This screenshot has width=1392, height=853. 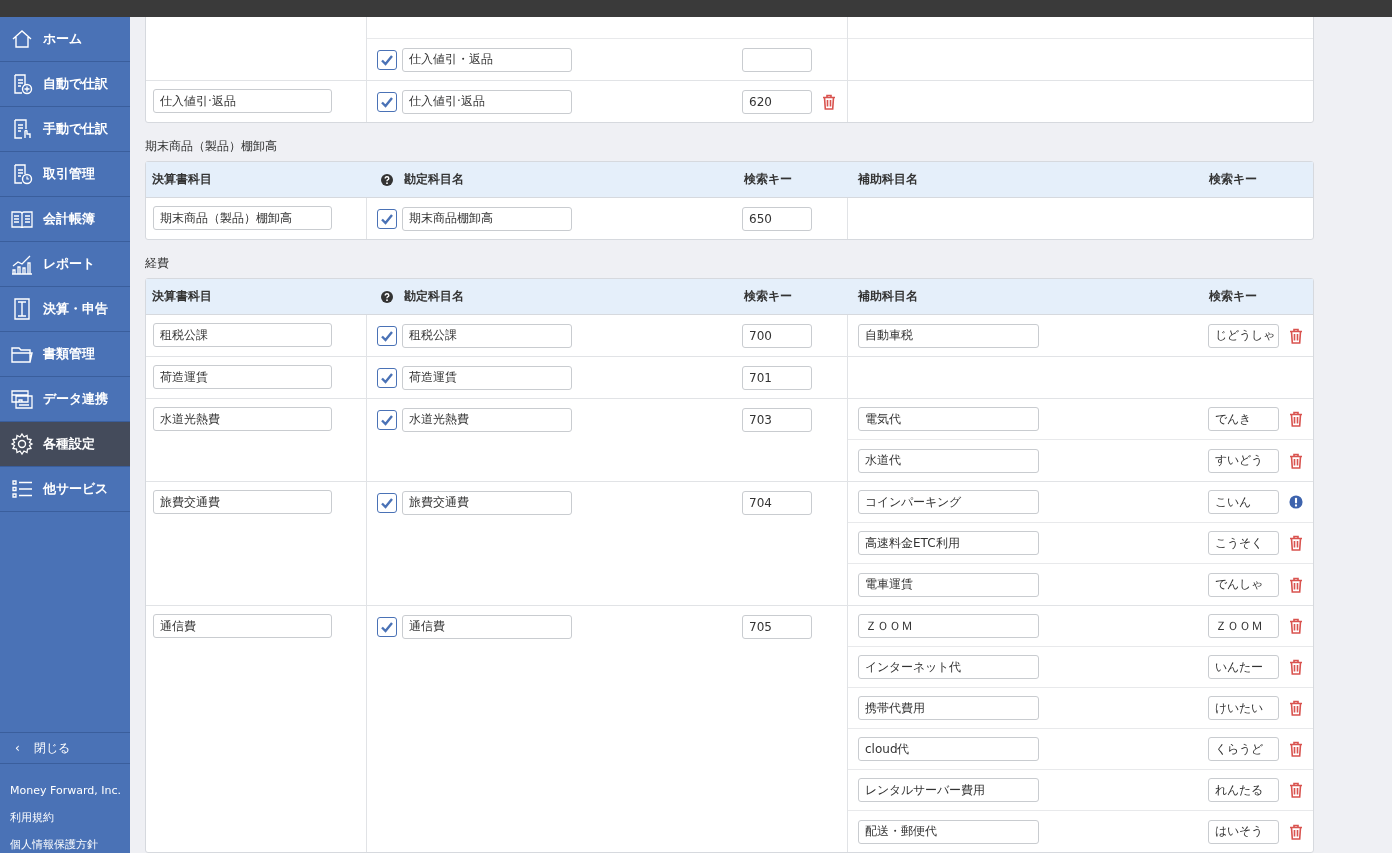 What do you see at coordinates (948, 790) in the screenshot?
I see `sub-account-field: レンタルサーバー費用` at bounding box center [948, 790].